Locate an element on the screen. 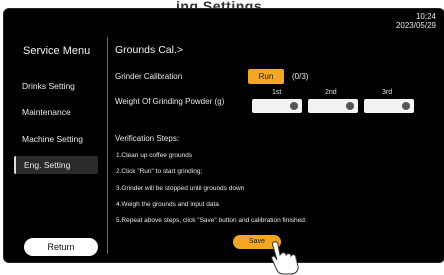 The height and width of the screenshot is (275, 444). clock: 10:24 2023/05/29 is located at coordinates (416, 21).